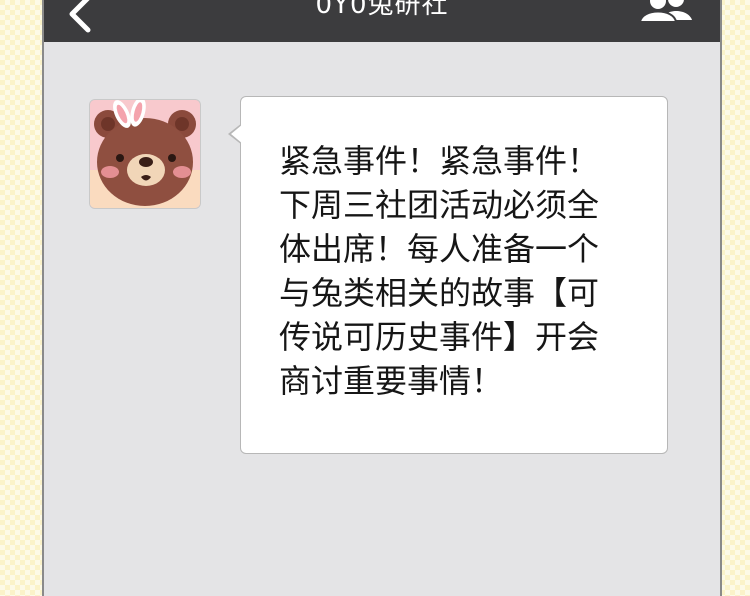 The height and width of the screenshot is (596, 750). Describe the element at coordinates (382, 21) in the screenshot. I see `top-nav-bar: 0Y0兔研社` at that location.